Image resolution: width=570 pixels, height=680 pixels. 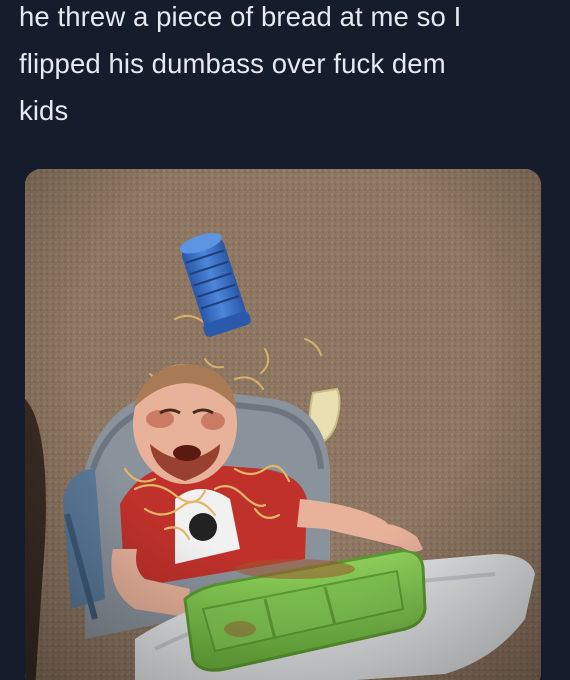 I want to click on tweet-text-line: kids, so click(x=44, y=110).